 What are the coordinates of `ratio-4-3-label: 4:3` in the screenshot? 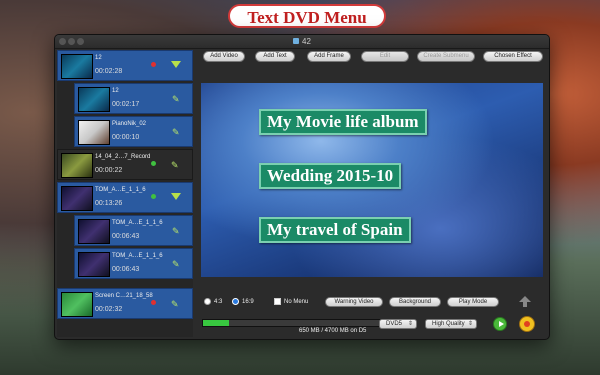 It's located at (218, 302).